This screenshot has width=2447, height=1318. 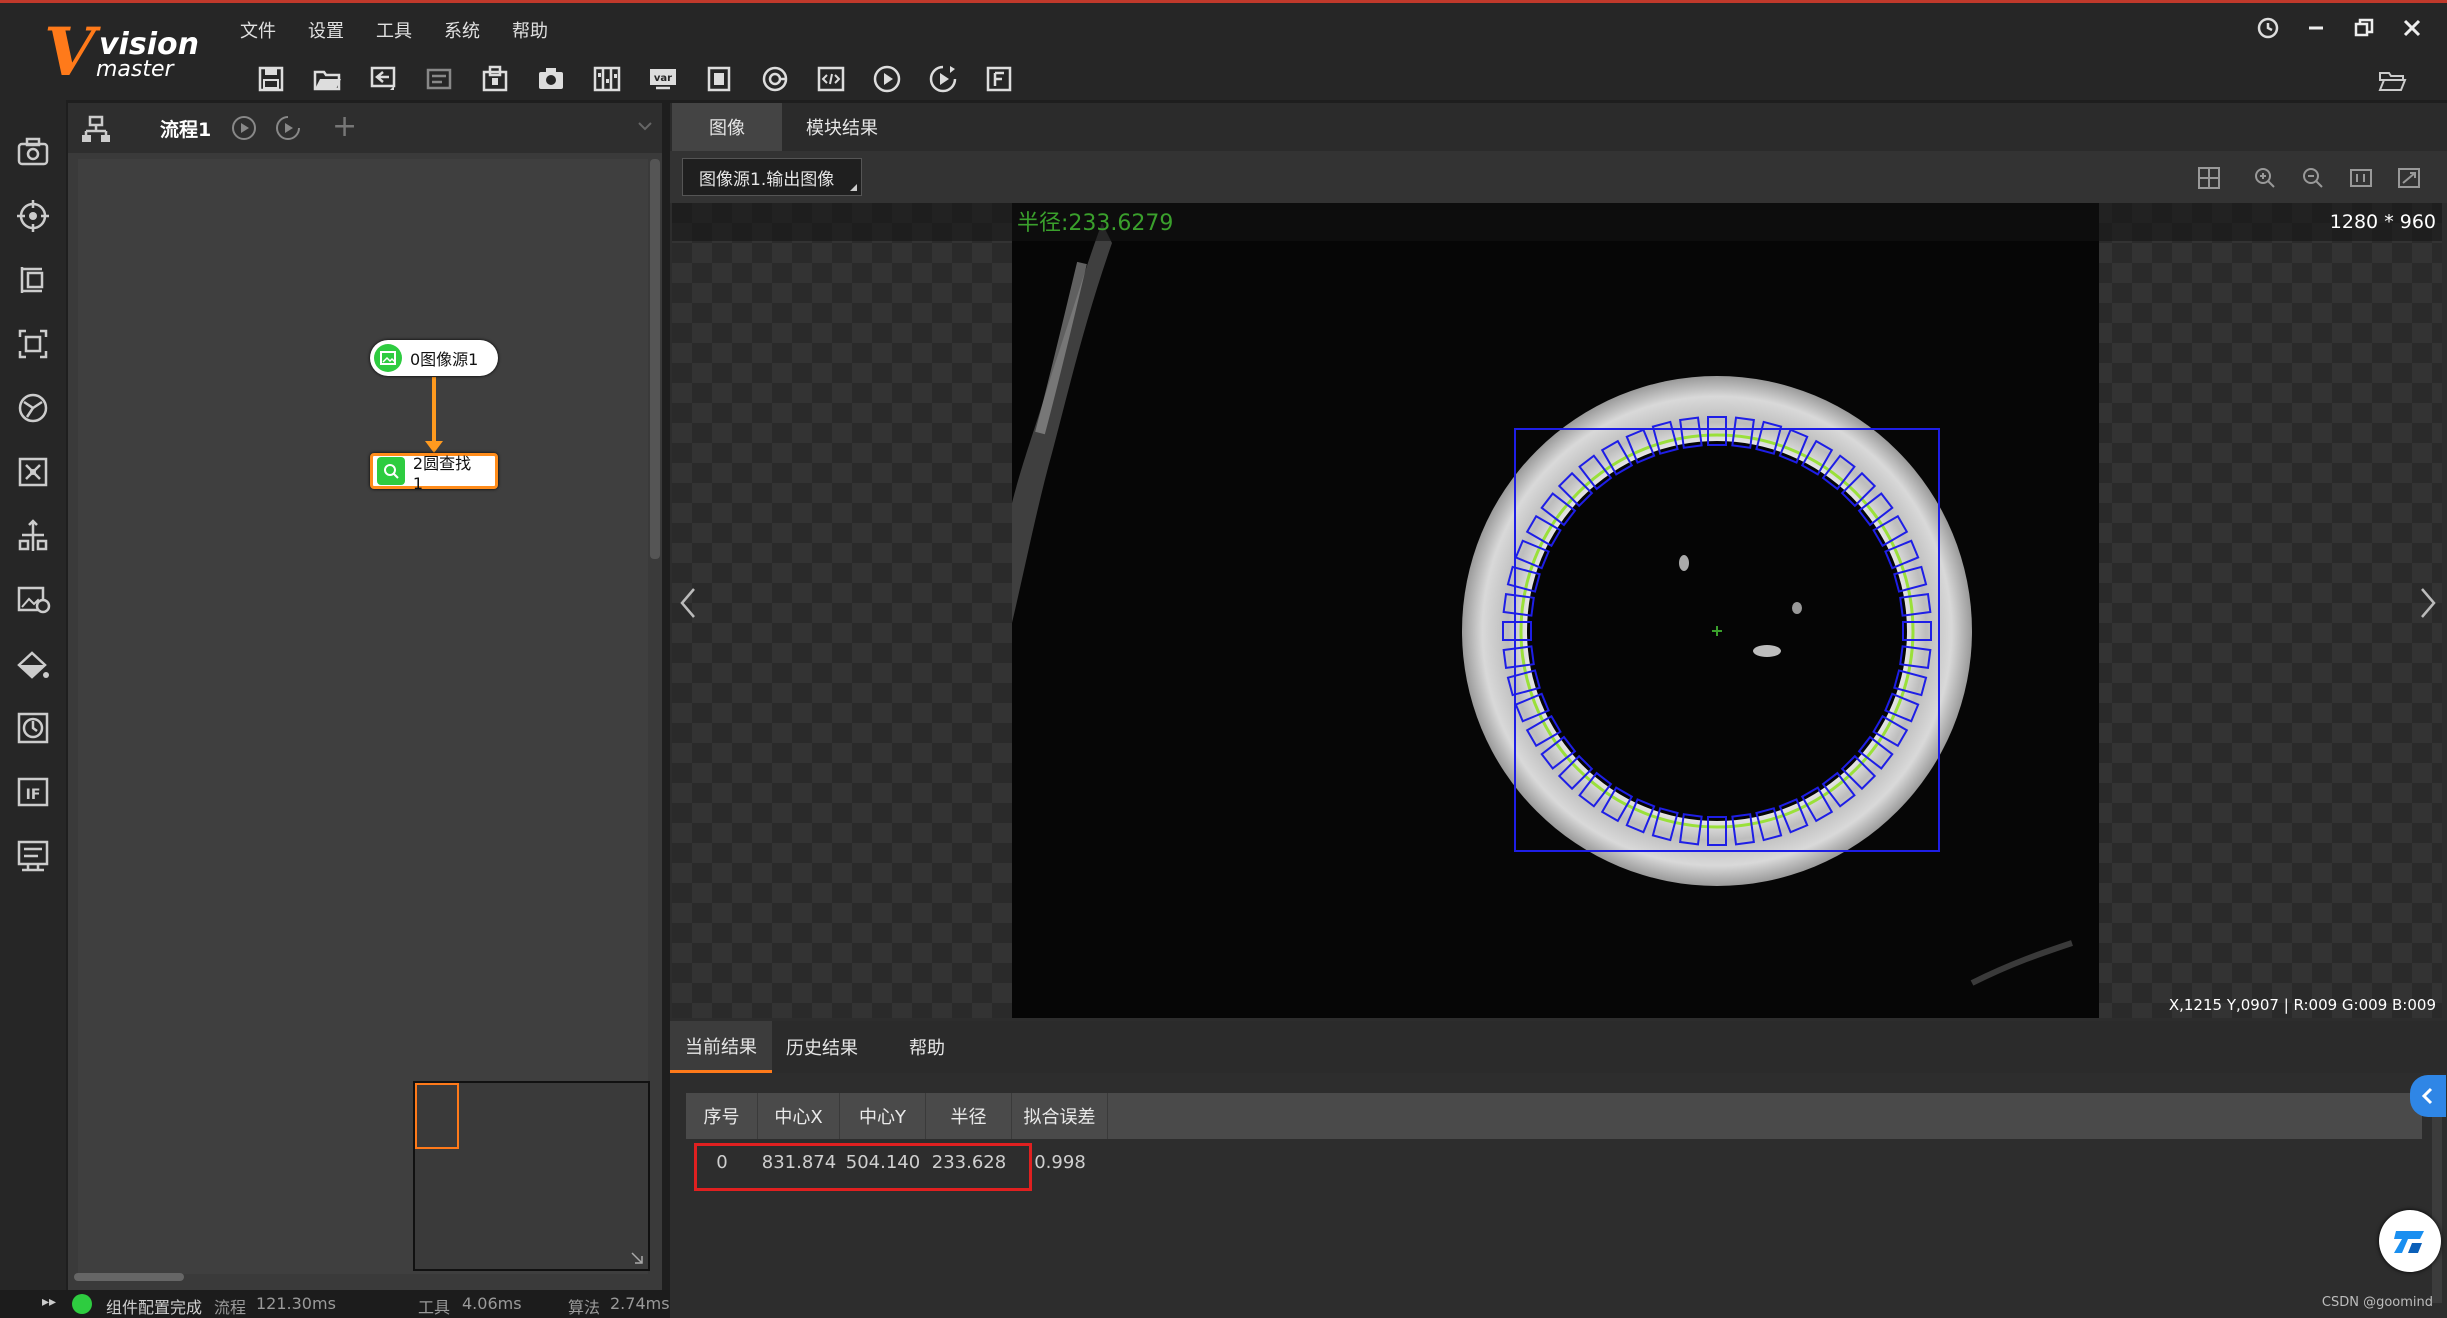 I want to click on open-solution-icon, so click(x=2392, y=80).